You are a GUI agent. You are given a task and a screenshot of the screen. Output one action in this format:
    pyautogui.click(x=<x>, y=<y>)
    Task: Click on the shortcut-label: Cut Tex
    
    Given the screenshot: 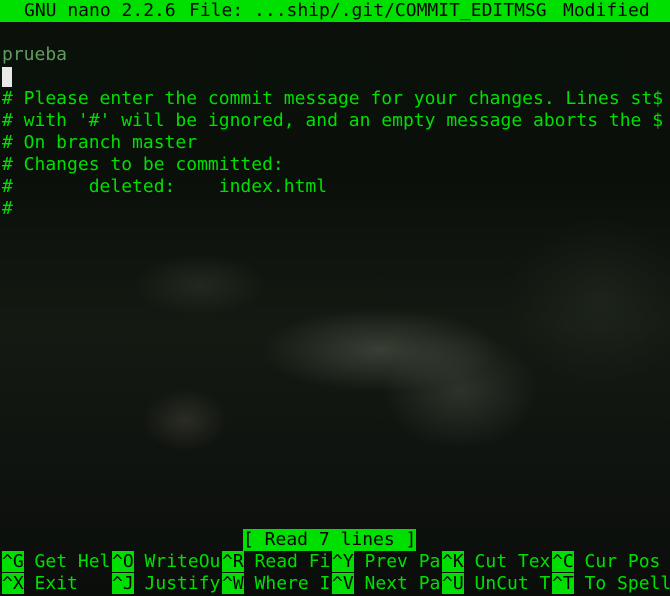 What is the action you would take?
    pyautogui.click(x=512, y=561)
    